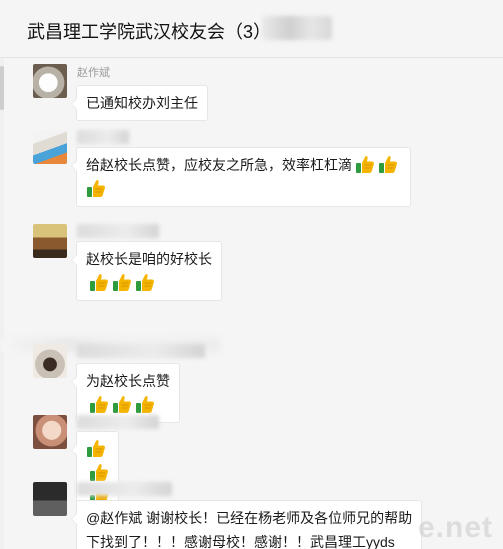 The image size is (503, 549). Describe the element at coordinates (241, 177) in the screenshot. I see `message-bubble: 给赵校长点赞，应校友之所急，效率杠杠滴` at that location.